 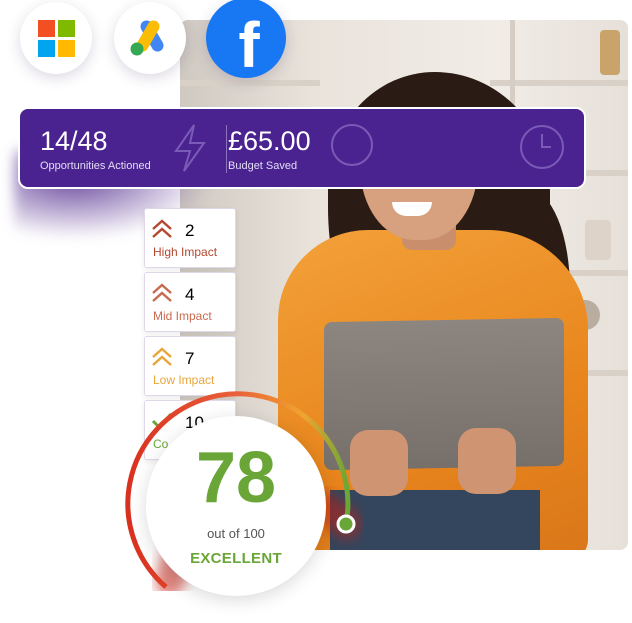 I want to click on impact-label: Mid Impact, so click(x=182, y=316).